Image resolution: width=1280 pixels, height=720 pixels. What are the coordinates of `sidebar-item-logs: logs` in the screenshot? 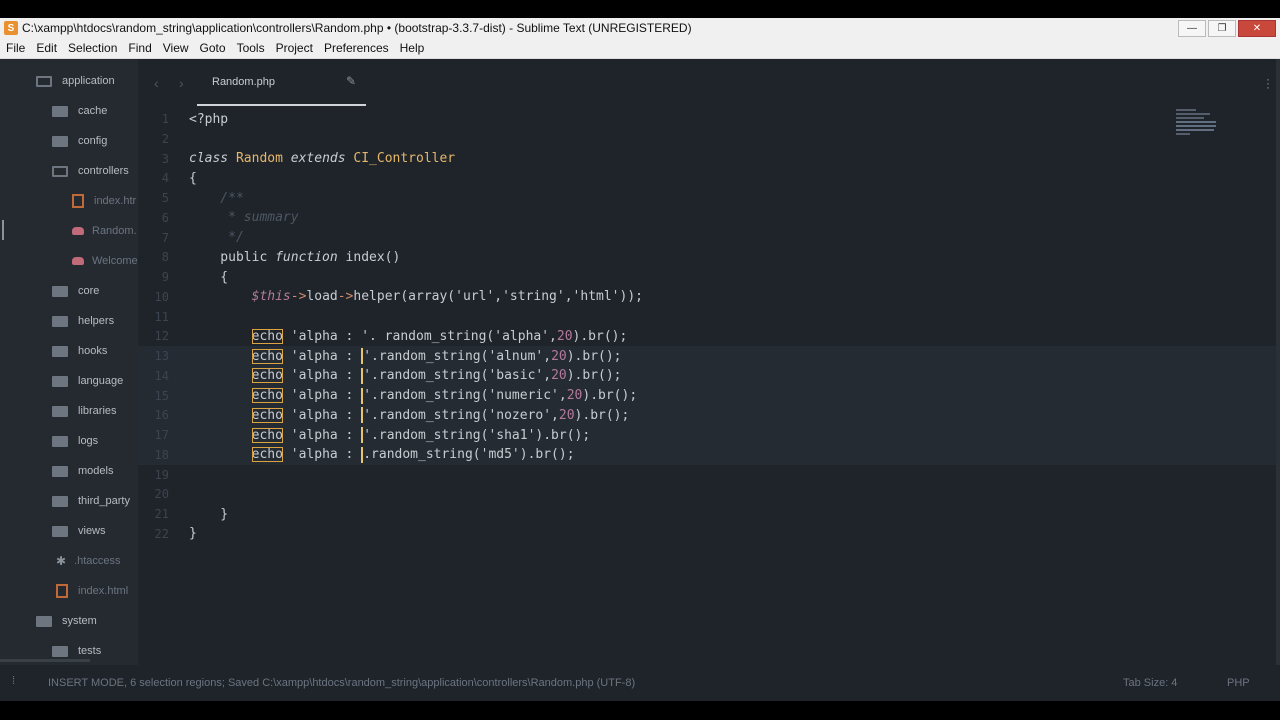 It's located at (75, 441).